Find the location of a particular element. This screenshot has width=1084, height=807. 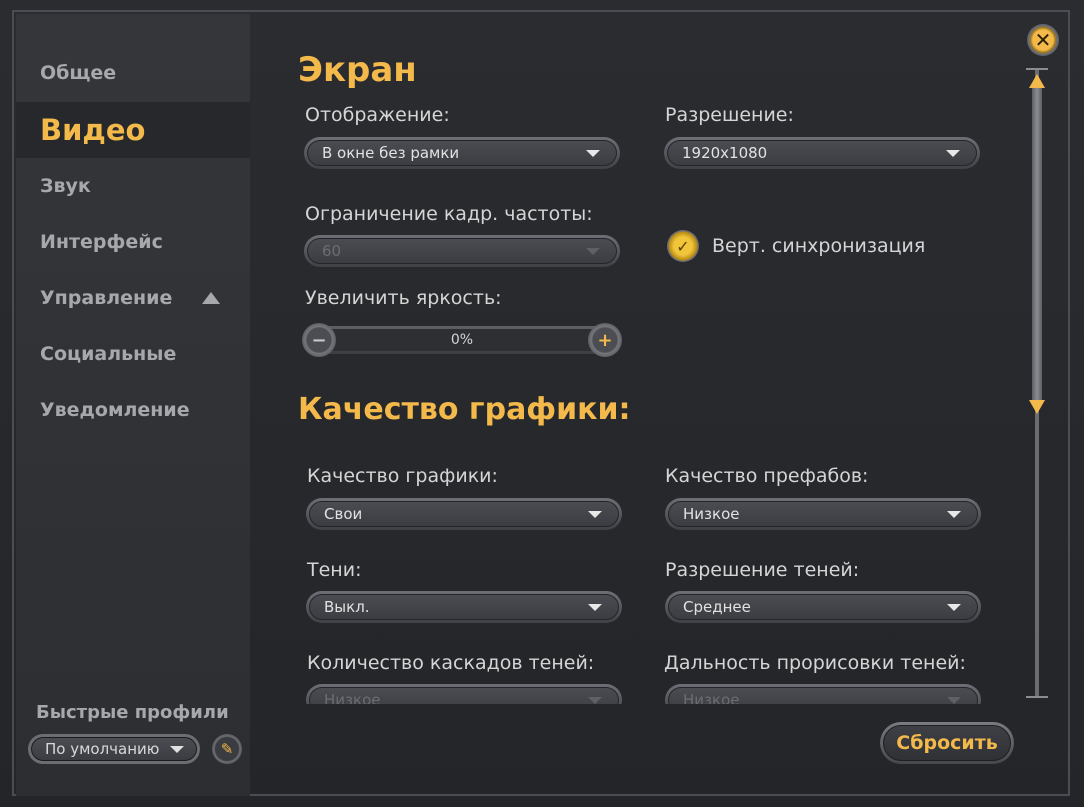

sidebar-item-notifications: Уведомление is located at coordinates (133, 410).